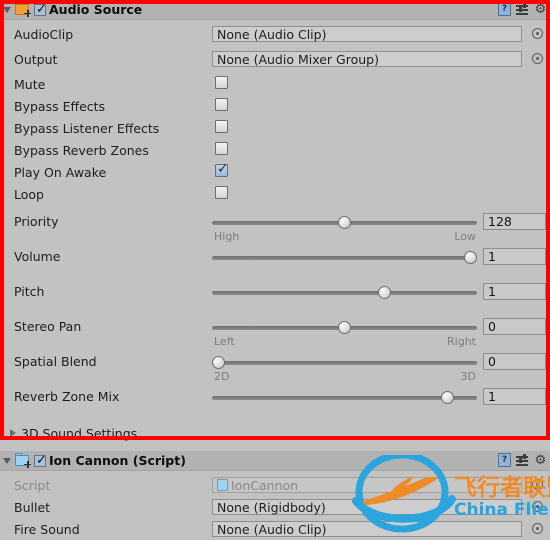 The height and width of the screenshot is (540, 550). Describe the element at coordinates (275, 172) in the screenshot. I see `property-row-play-on-awake: Play On Awake ✓` at that location.